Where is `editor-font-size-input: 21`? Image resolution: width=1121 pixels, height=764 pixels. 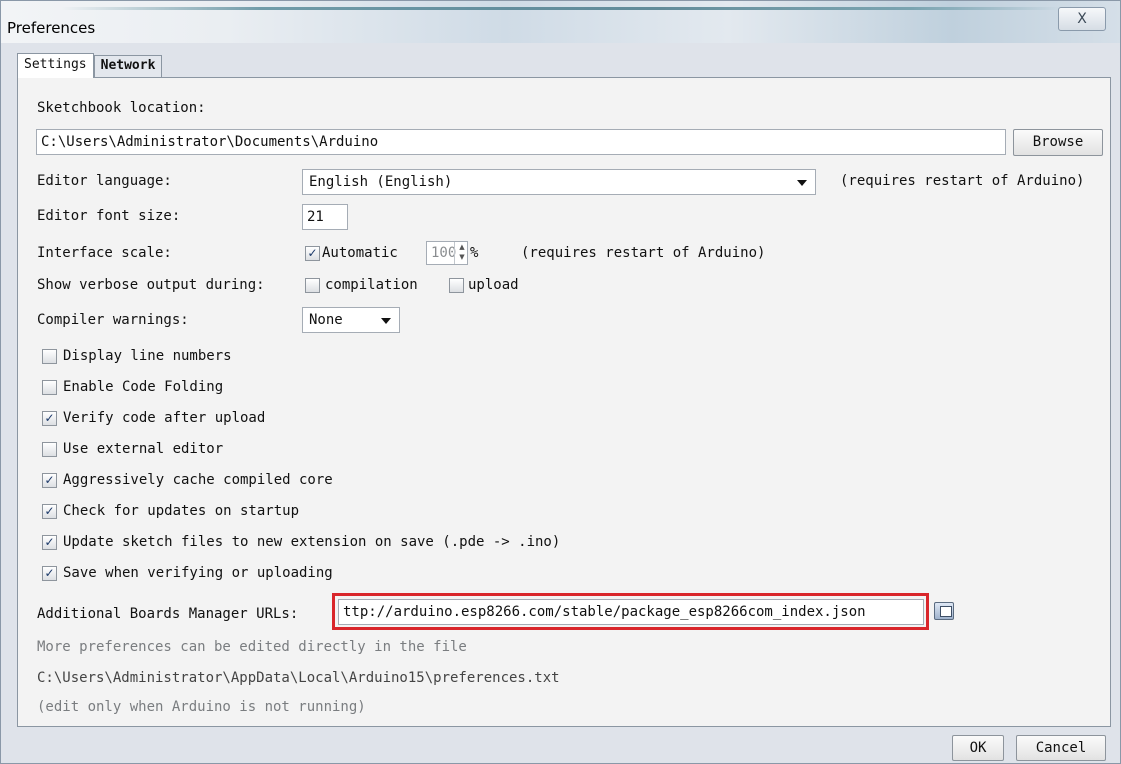
editor-font-size-input: 21 is located at coordinates (325, 217).